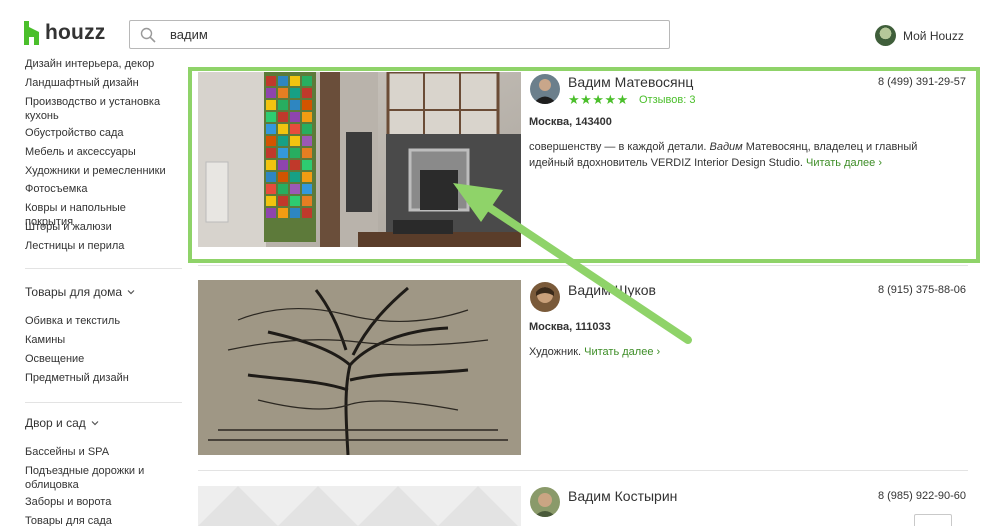 Image resolution: width=990 pixels, height=526 pixels. Describe the element at coordinates (100, 189) in the screenshot. I see `sidebar-item-photo: Фотосъемка` at that location.